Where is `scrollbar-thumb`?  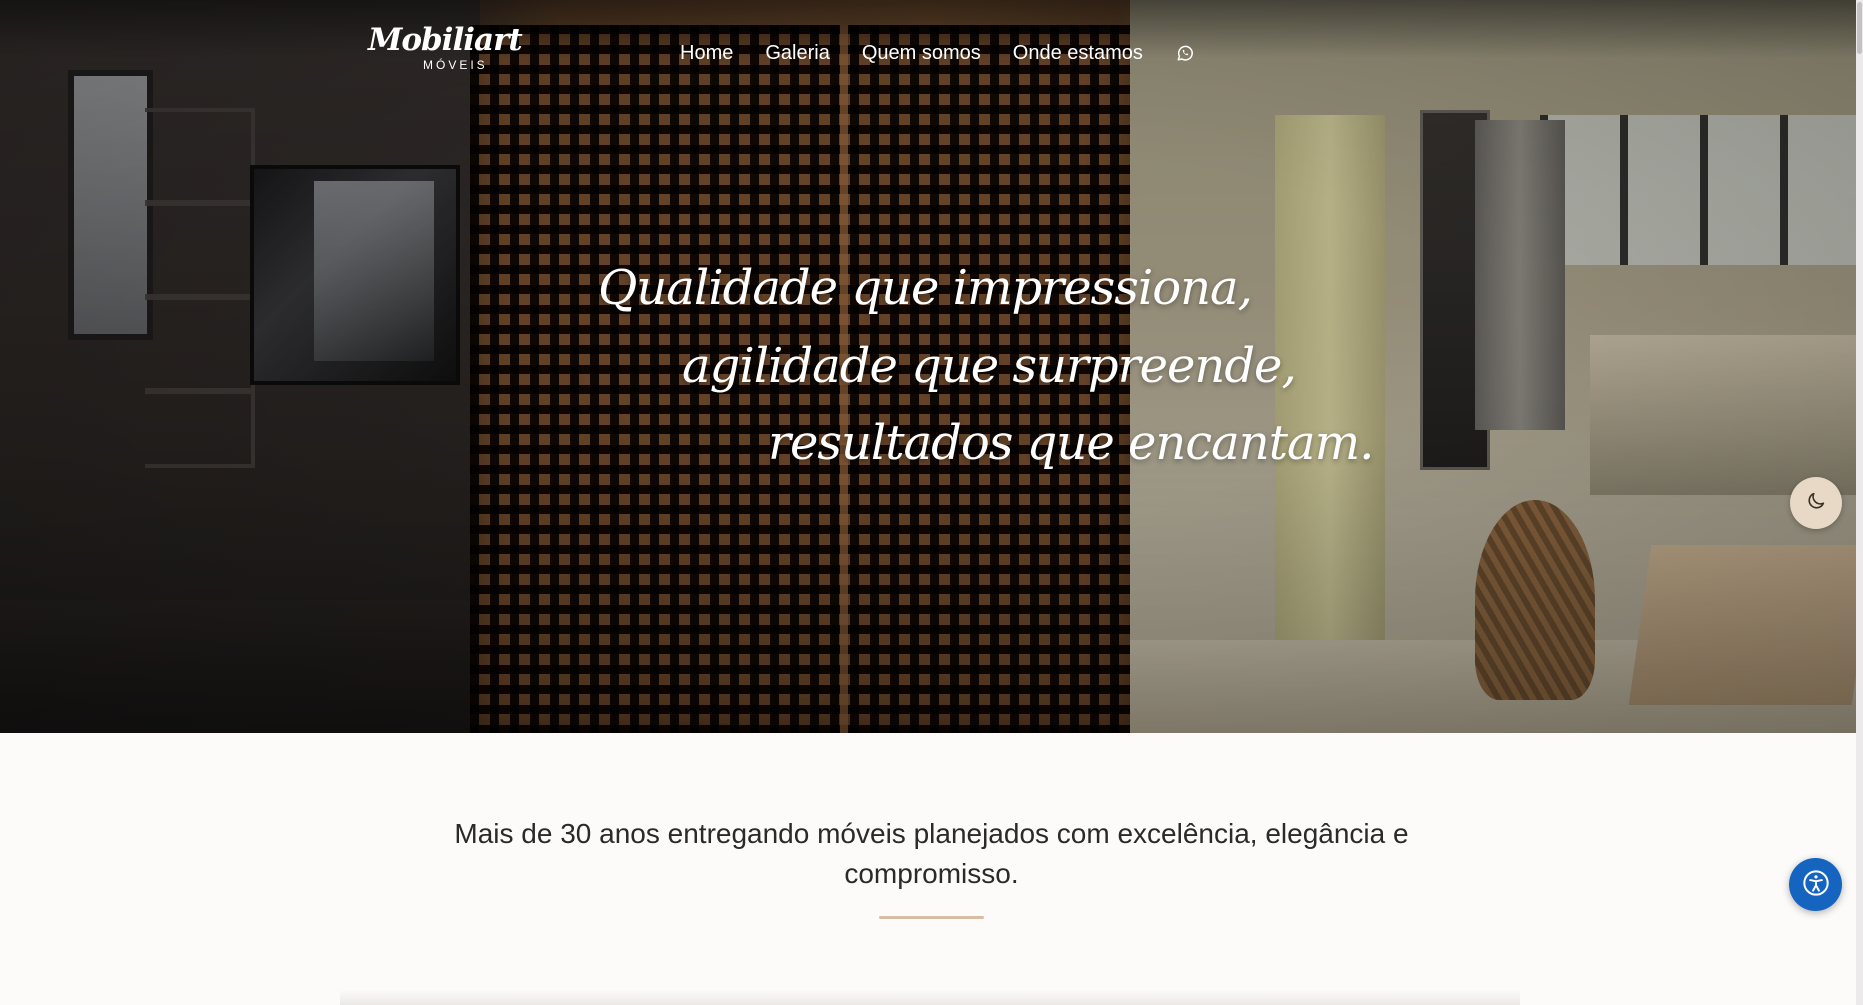 scrollbar-thumb is located at coordinates (1859, 28).